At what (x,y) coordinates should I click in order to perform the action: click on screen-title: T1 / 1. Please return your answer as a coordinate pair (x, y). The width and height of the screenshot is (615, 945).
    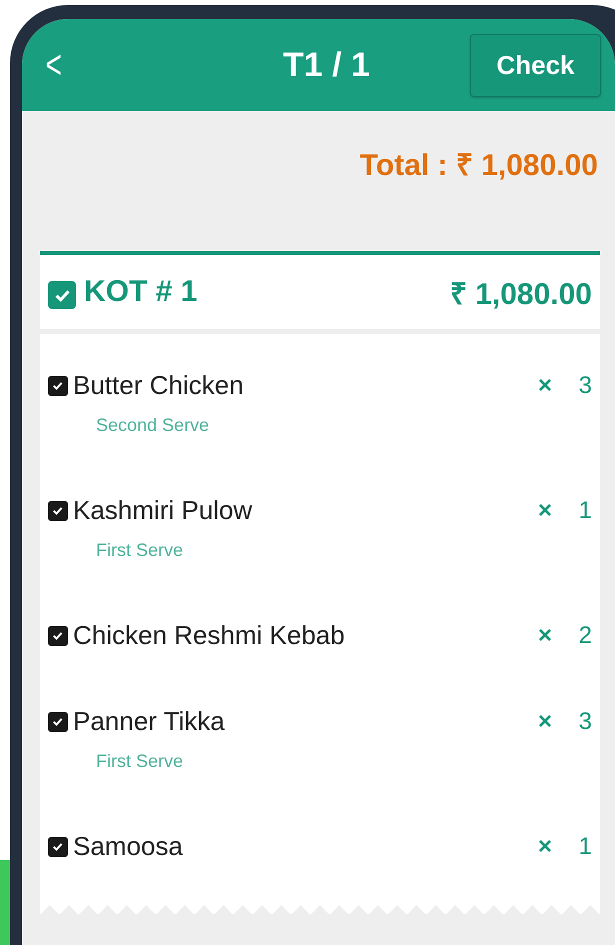
    Looking at the image, I should click on (326, 65).